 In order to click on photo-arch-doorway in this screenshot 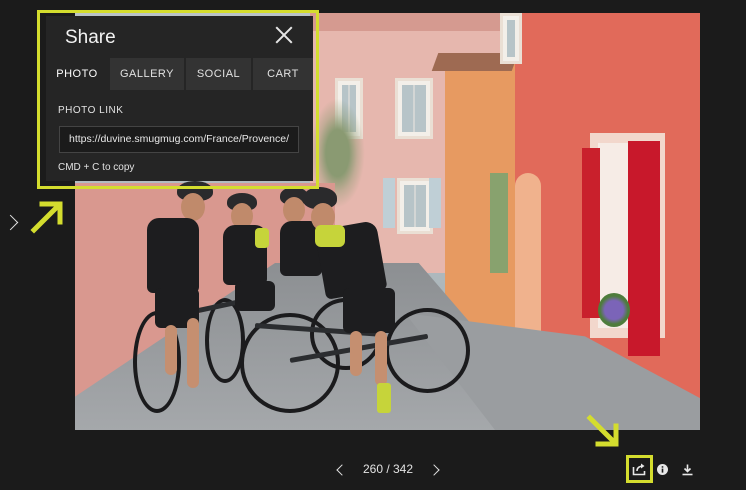, I will do `click(528, 255)`.